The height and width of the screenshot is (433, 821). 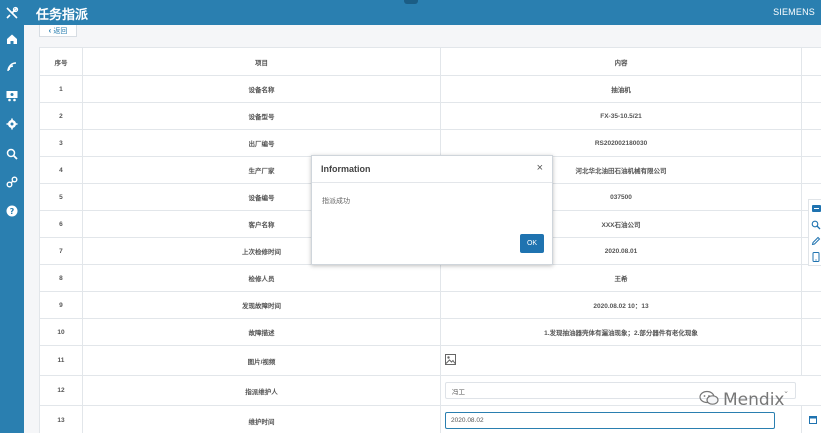 I want to click on maintenance-date-value: 2020.08.02, so click(x=467, y=420).